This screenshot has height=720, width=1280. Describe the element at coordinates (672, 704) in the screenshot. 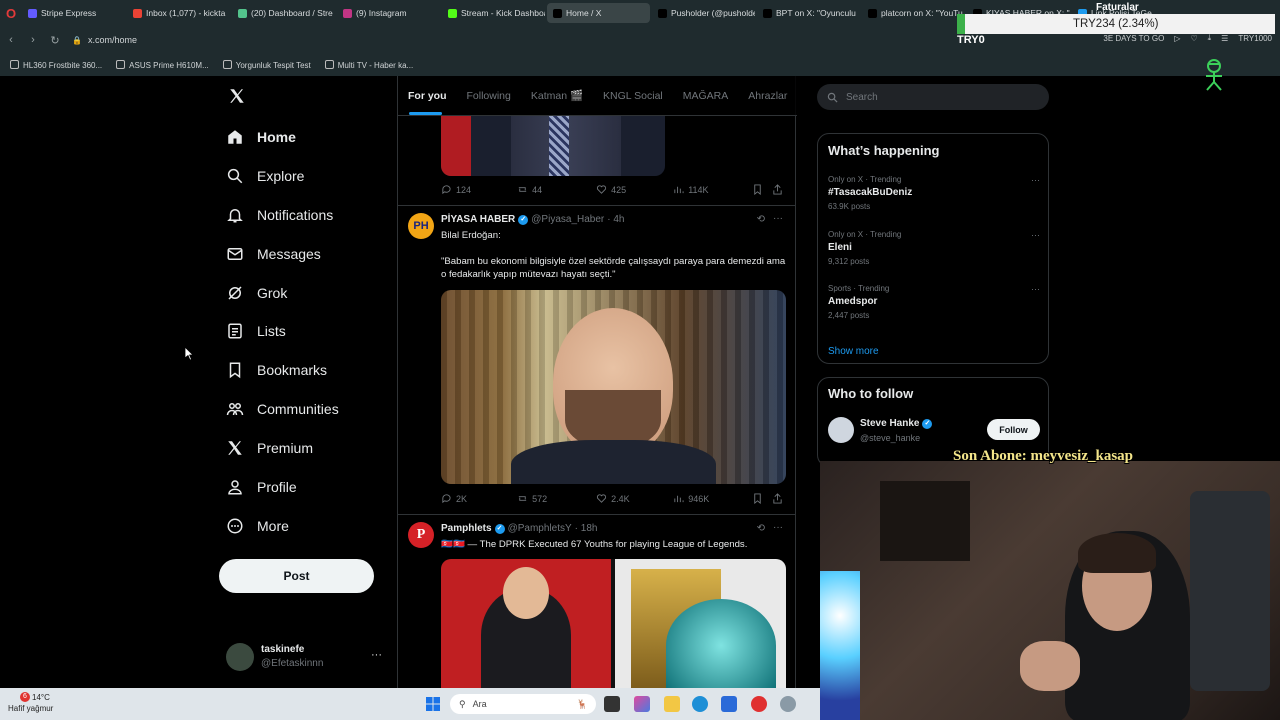

I see `file-explorer-icon` at that location.